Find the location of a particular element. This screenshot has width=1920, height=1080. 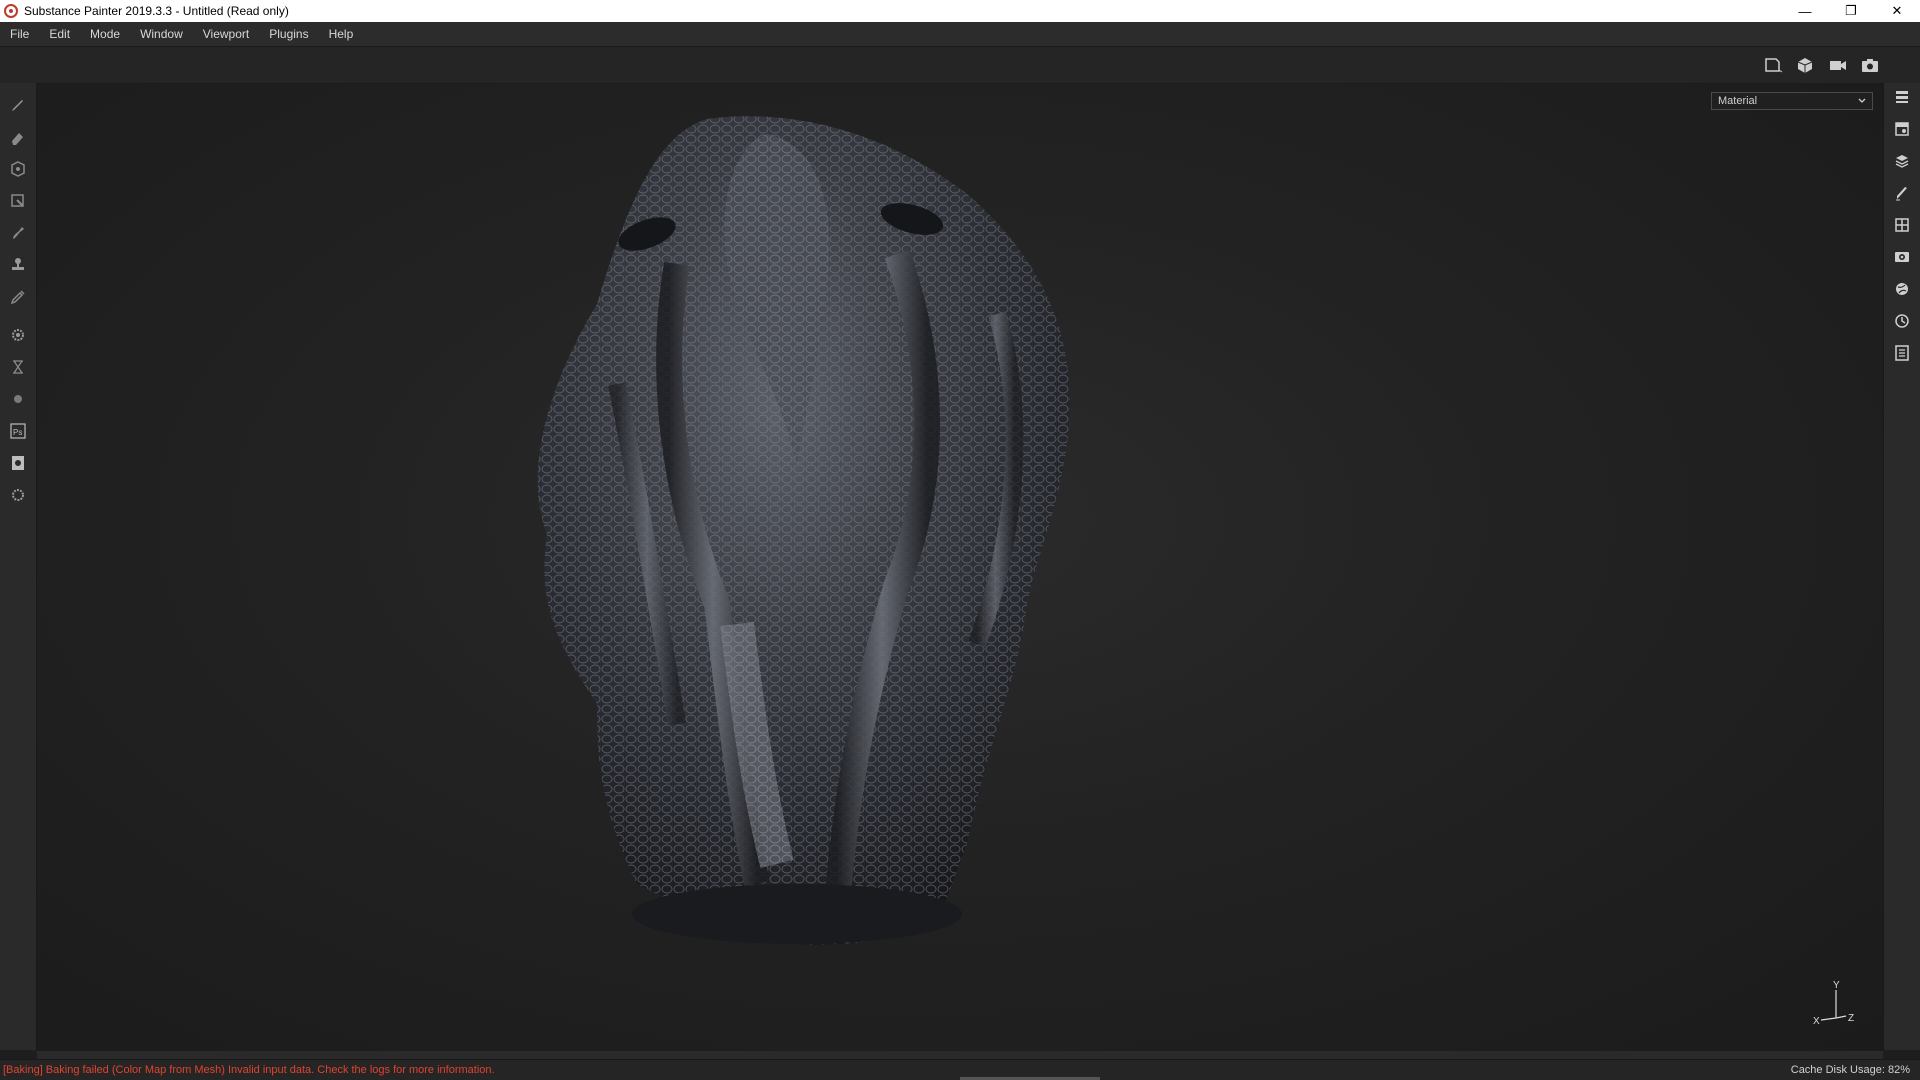

plugin-icon is located at coordinates (18, 495).